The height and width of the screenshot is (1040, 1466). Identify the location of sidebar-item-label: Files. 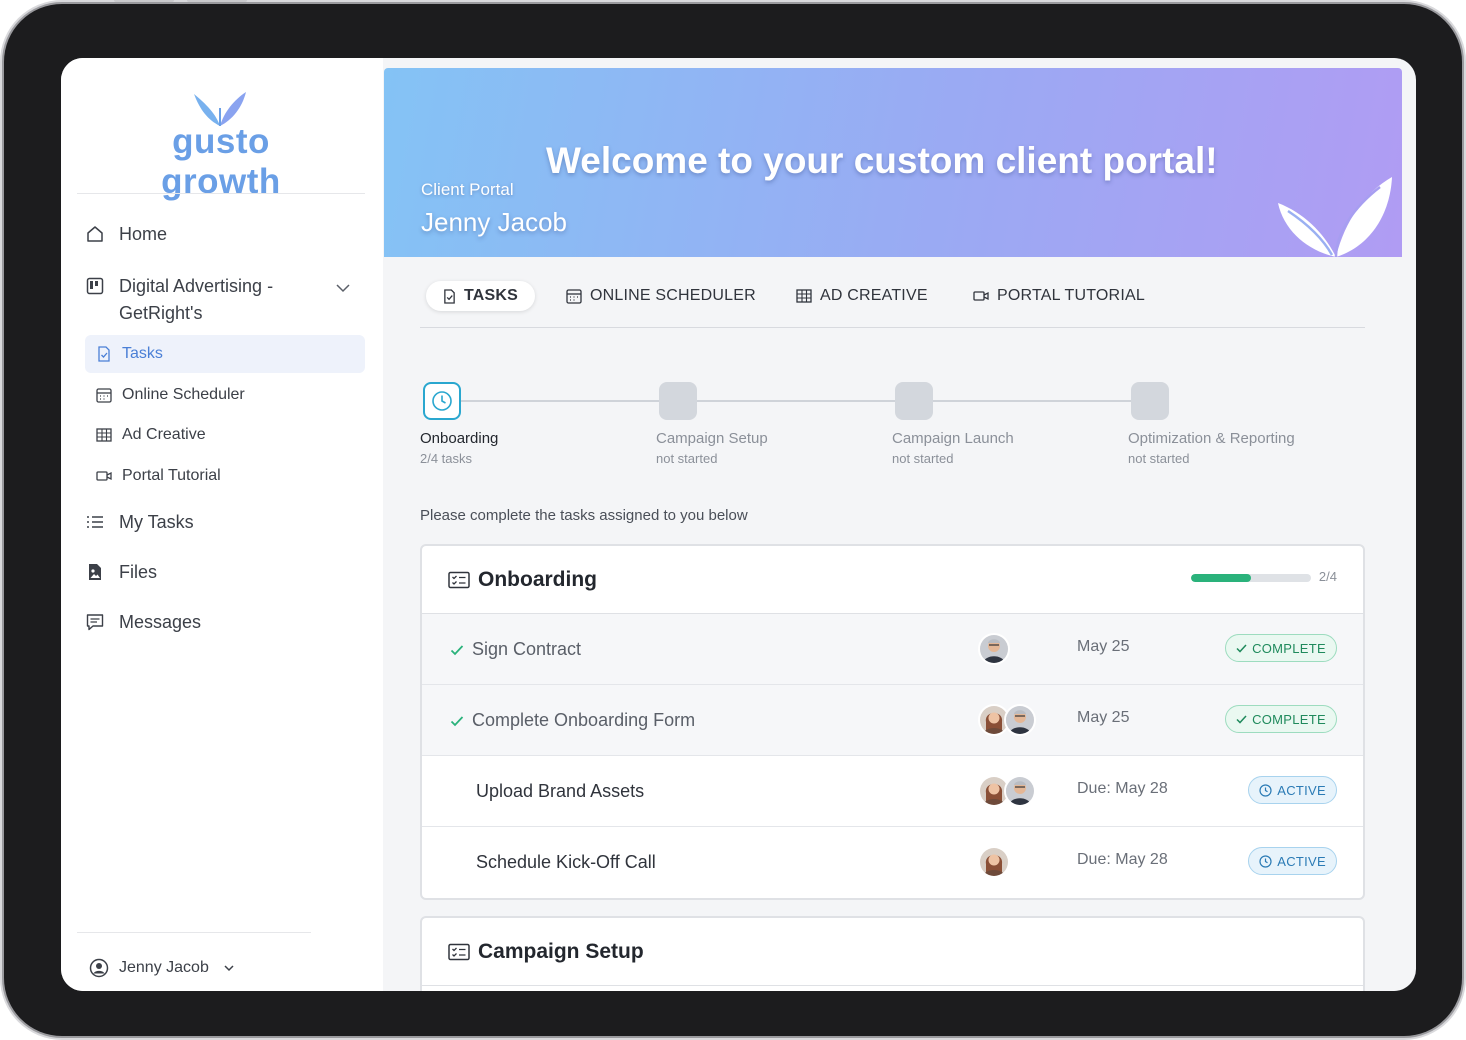
(138, 572).